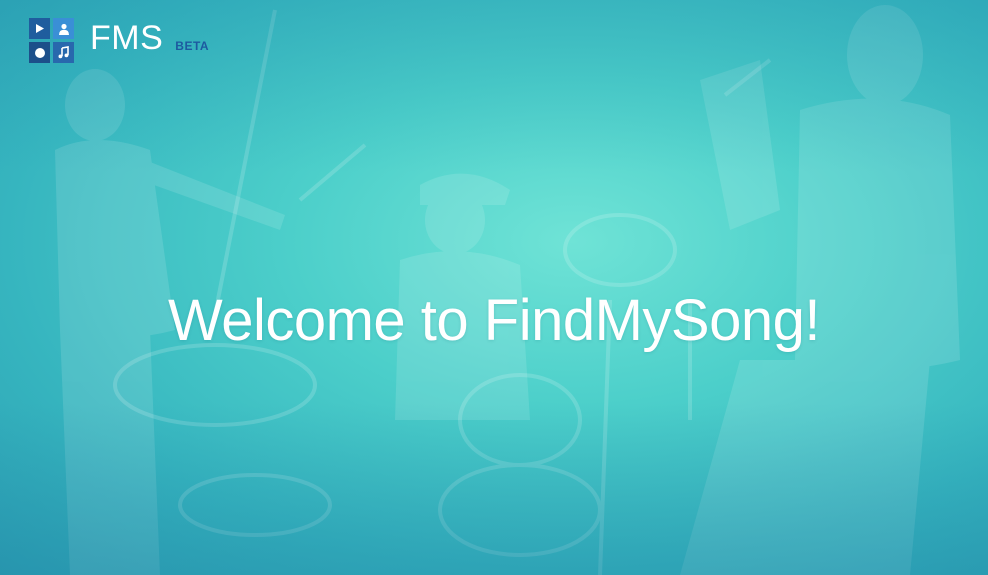 This screenshot has width=988, height=575. I want to click on record-icon, so click(39, 52).